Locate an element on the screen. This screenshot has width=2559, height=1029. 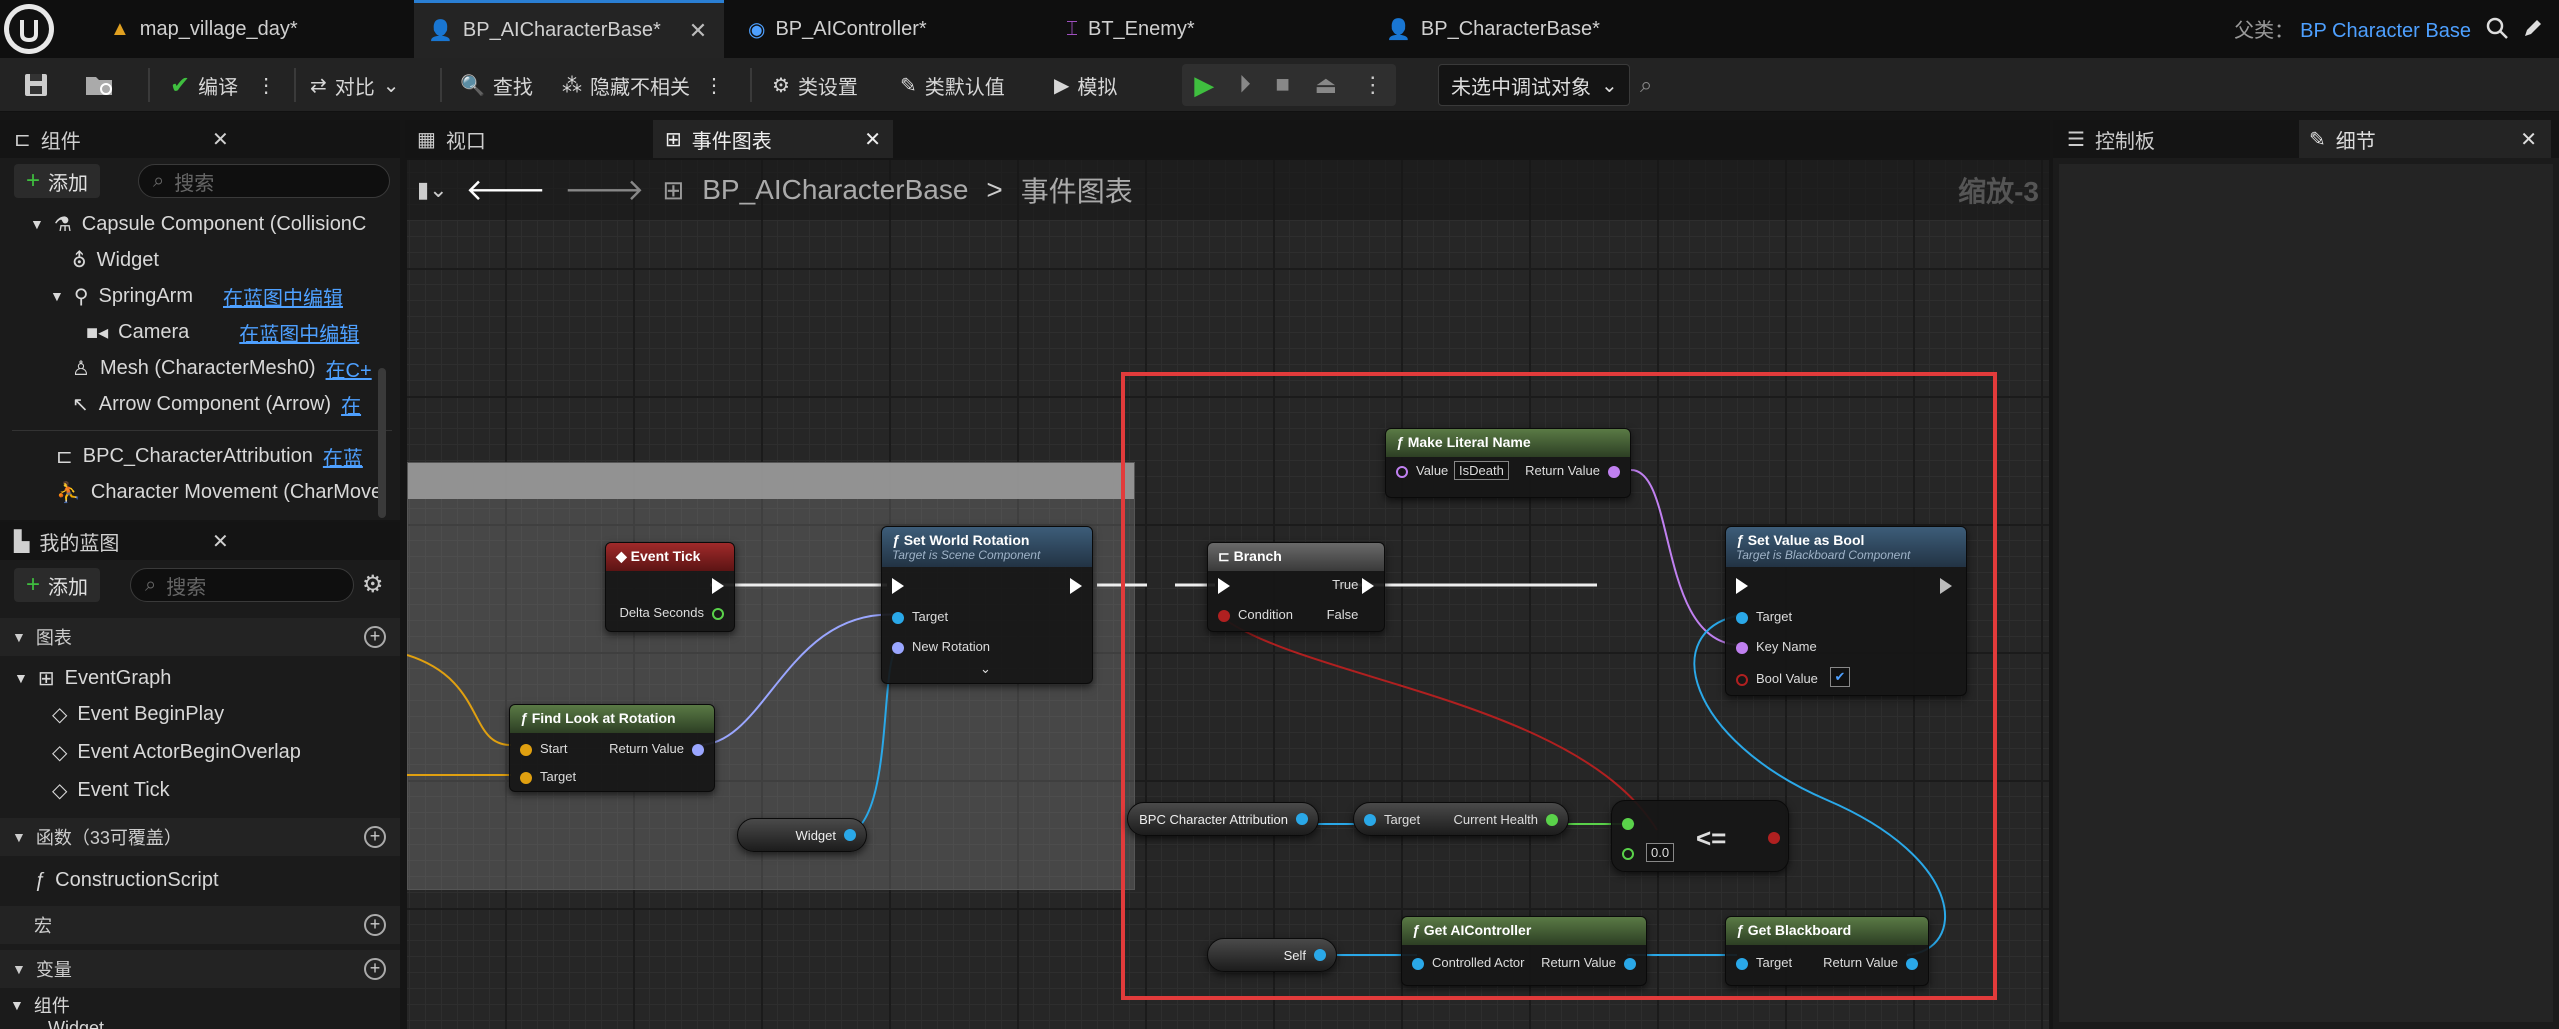
stop-icon: ■ is located at coordinates (1282, 85).